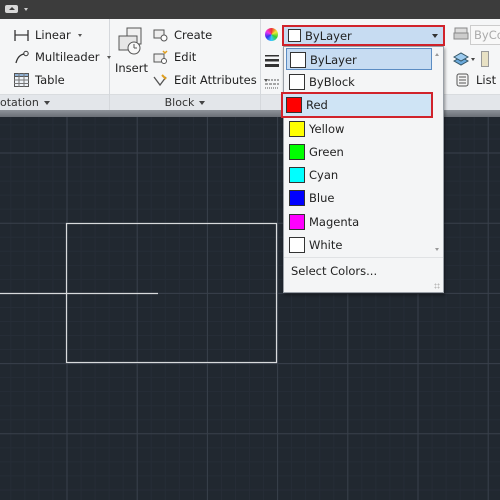 The height and width of the screenshot is (500, 500). What do you see at coordinates (185, 102) in the screenshot?
I see `block-panel-title: Block` at bounding box center [185, 102].